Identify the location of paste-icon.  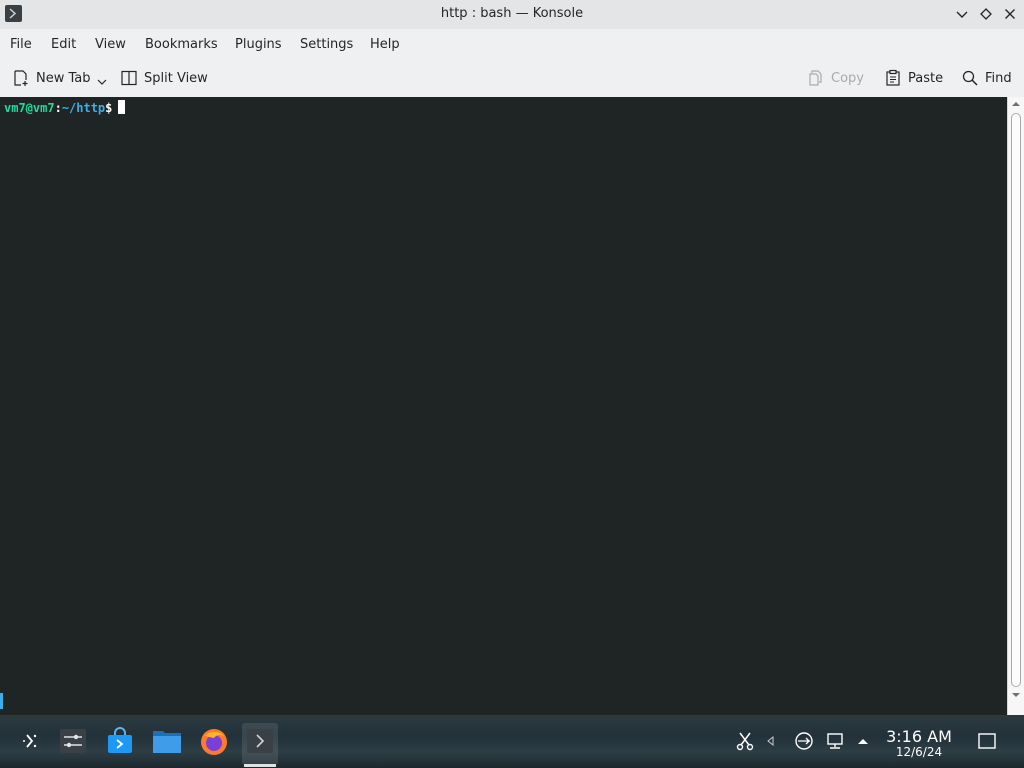
(893, 77).